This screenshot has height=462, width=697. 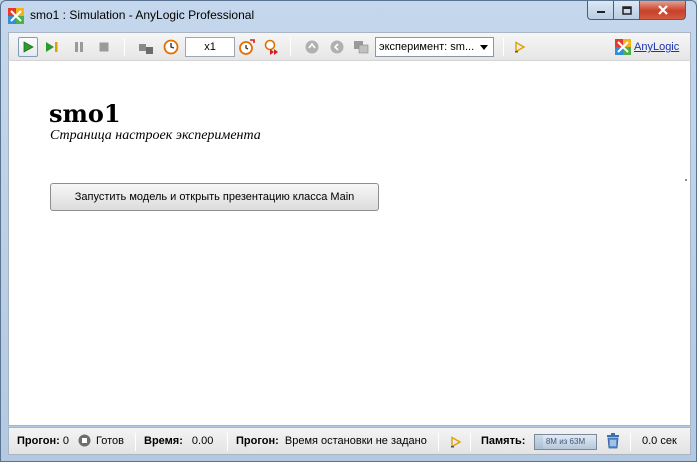 I want to click on clock-icon, so click(x=171, y=47).